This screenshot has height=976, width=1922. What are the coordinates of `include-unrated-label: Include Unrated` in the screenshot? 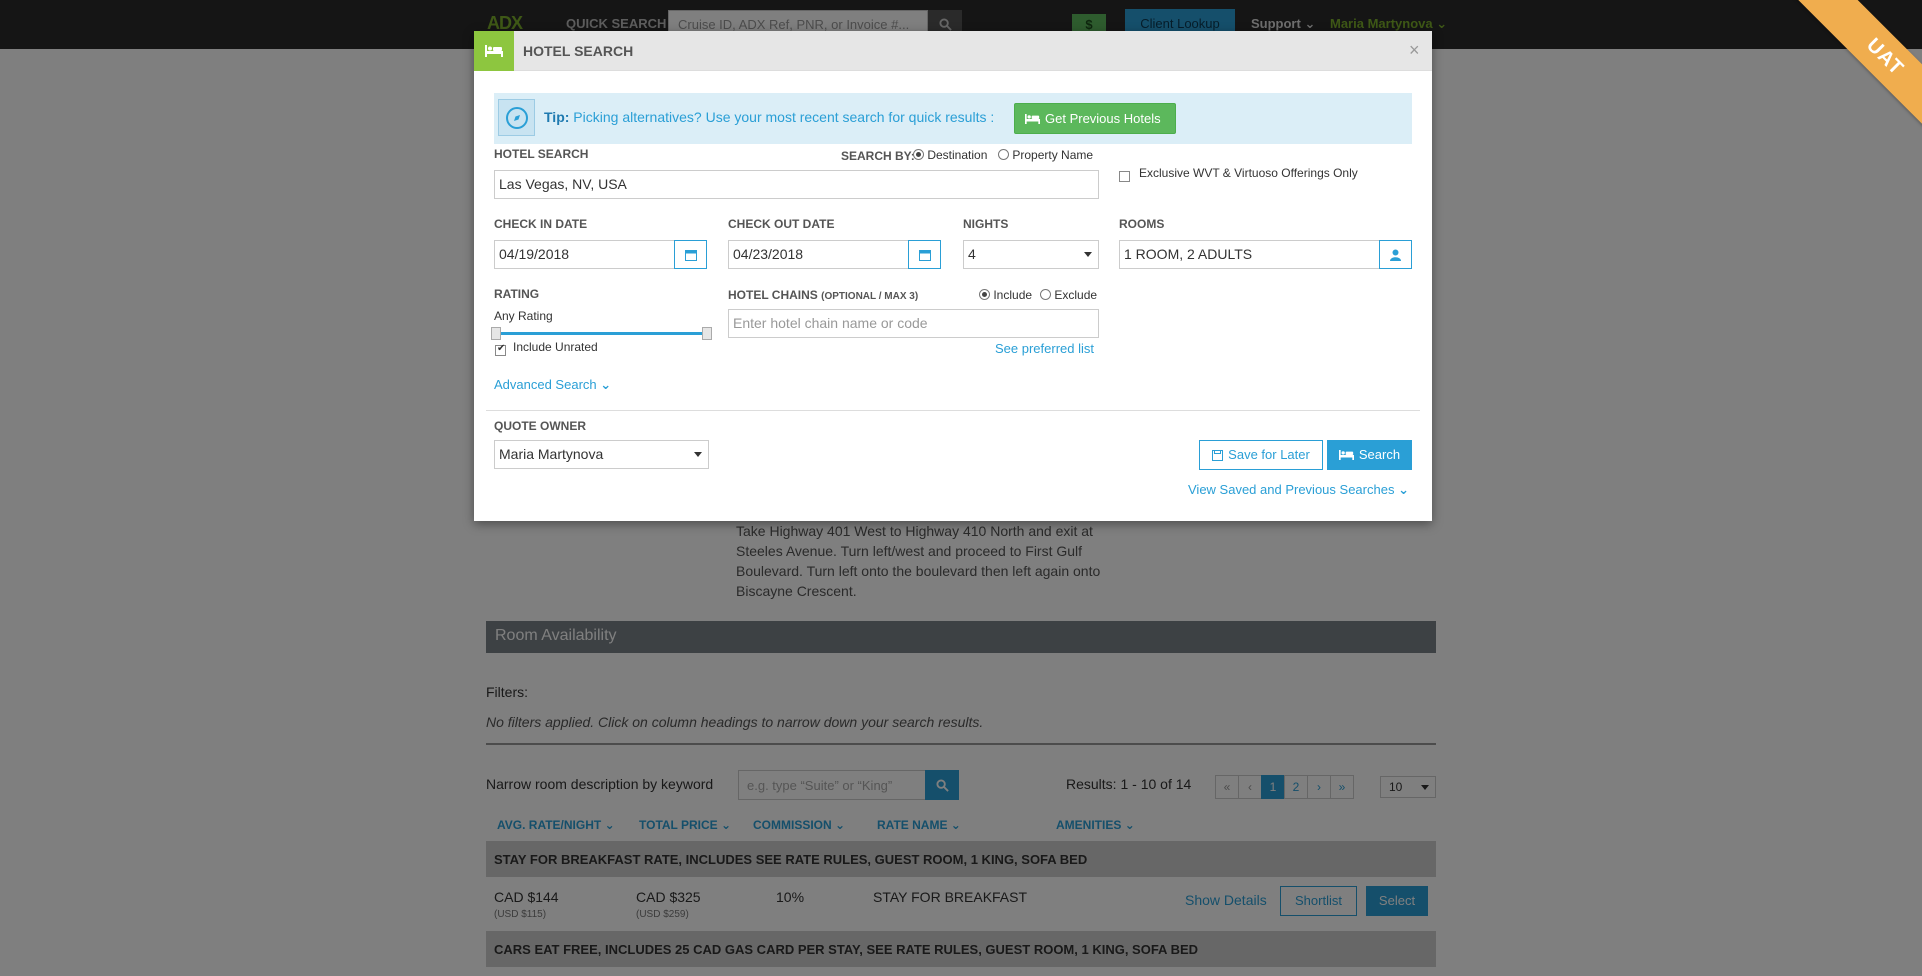 It's located at (555, 347).